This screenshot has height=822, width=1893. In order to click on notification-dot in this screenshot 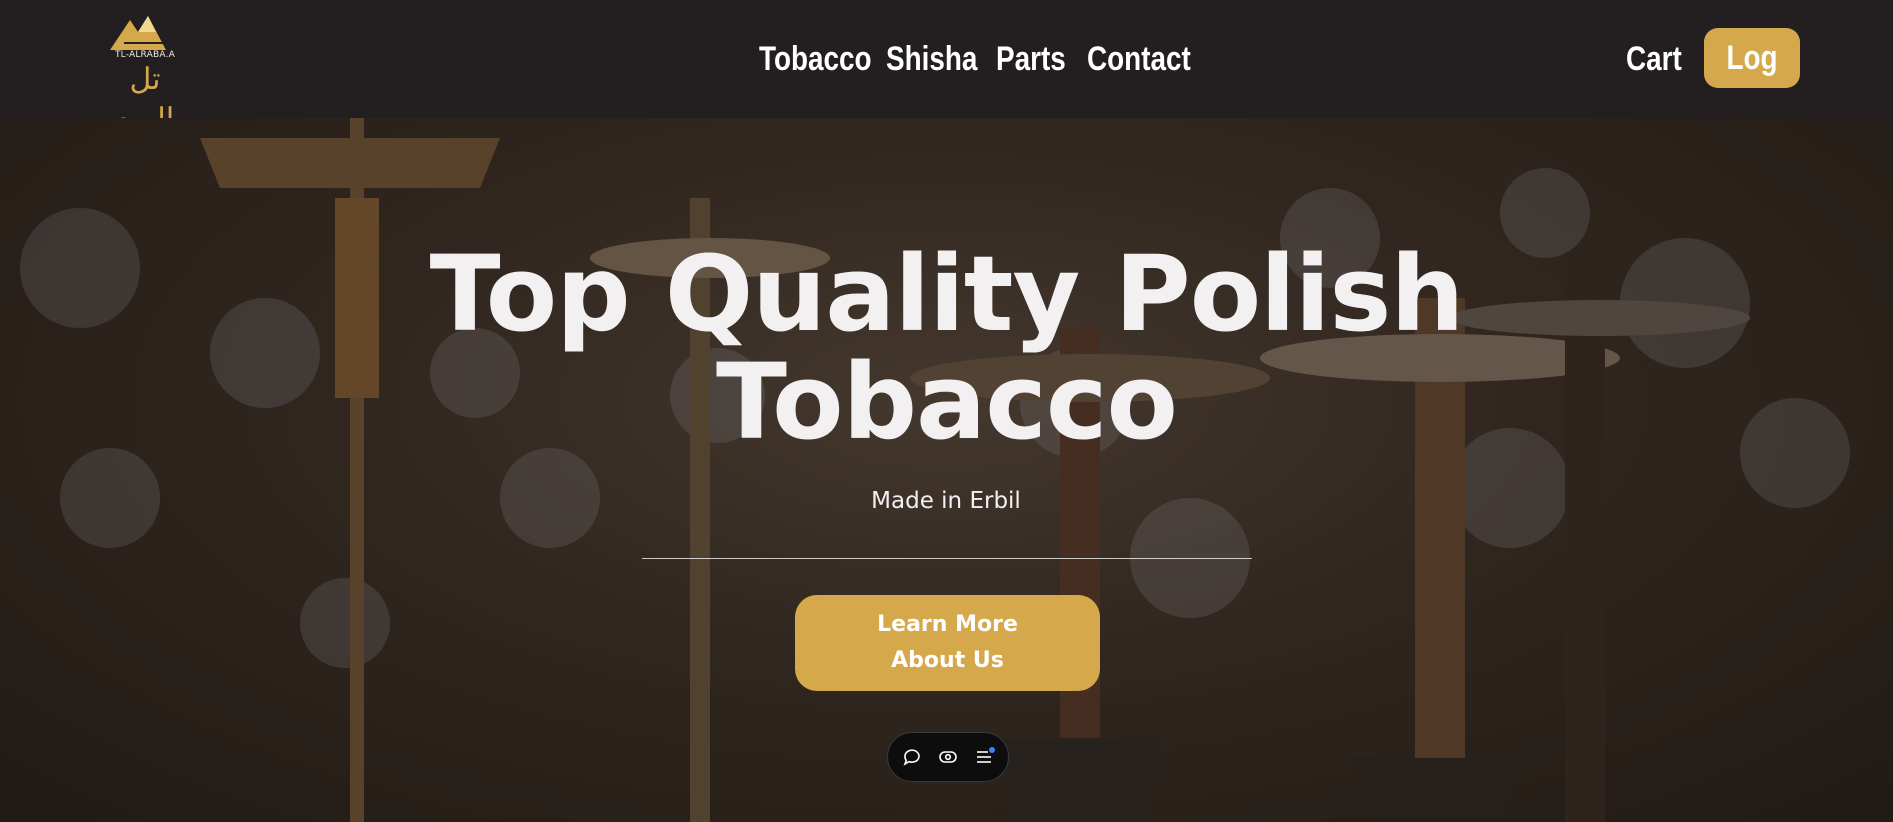, I will do `click(992, 750)`.